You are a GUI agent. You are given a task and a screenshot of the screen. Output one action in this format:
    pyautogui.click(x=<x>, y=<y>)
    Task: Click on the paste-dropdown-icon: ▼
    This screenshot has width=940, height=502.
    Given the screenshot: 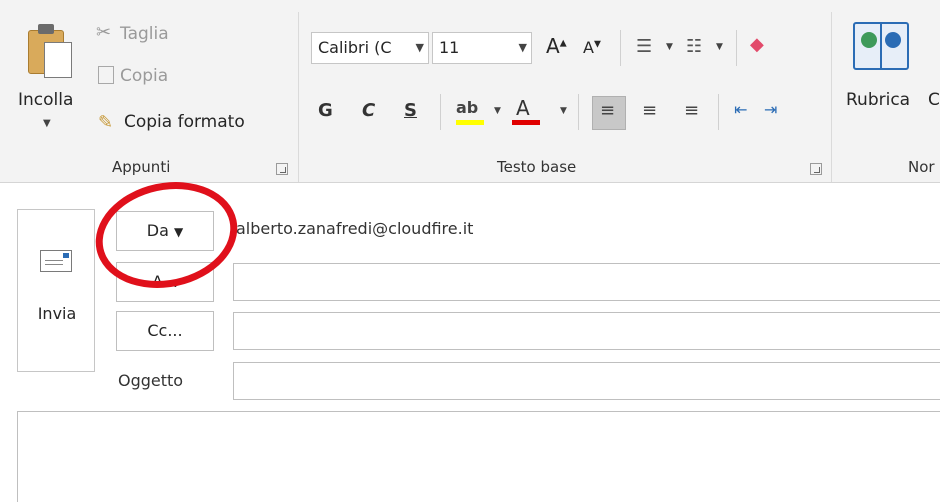 What is the action you would take?
    pyautogui.click(x=47, y=123)
    